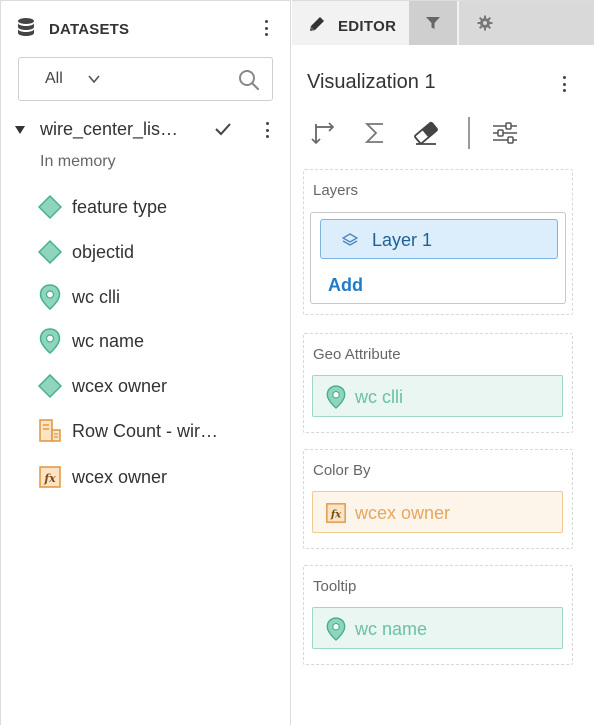 The image size is (594, 725). I want to click on visualization-title: Visualization 1, so click(371, 82).